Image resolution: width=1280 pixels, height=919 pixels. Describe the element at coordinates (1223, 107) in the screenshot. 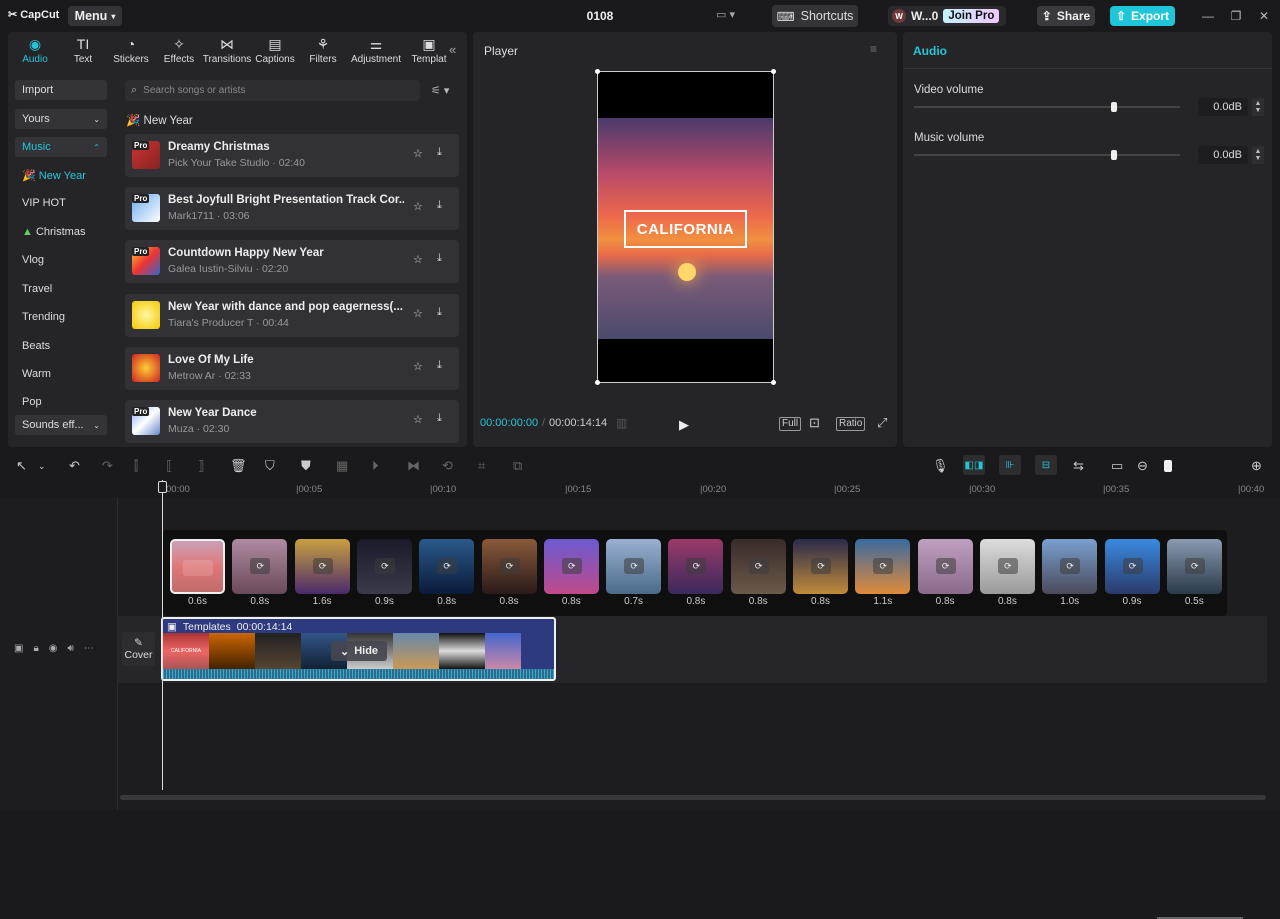

I see `video-volume-input: 0.0dB` at that location.